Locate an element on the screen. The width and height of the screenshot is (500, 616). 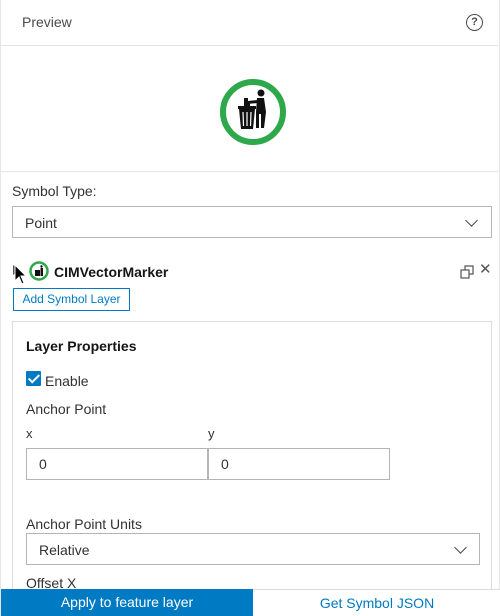
no-littering-icon is located at coordinates (253, 112).